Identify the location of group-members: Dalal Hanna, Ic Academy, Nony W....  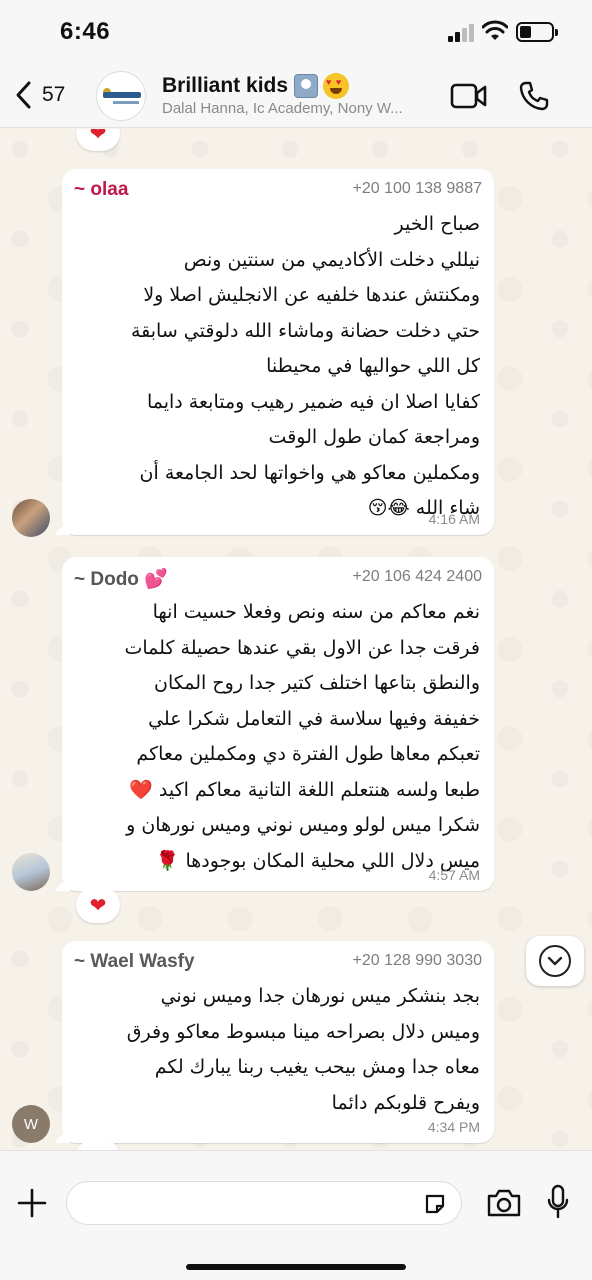
(302, 108).